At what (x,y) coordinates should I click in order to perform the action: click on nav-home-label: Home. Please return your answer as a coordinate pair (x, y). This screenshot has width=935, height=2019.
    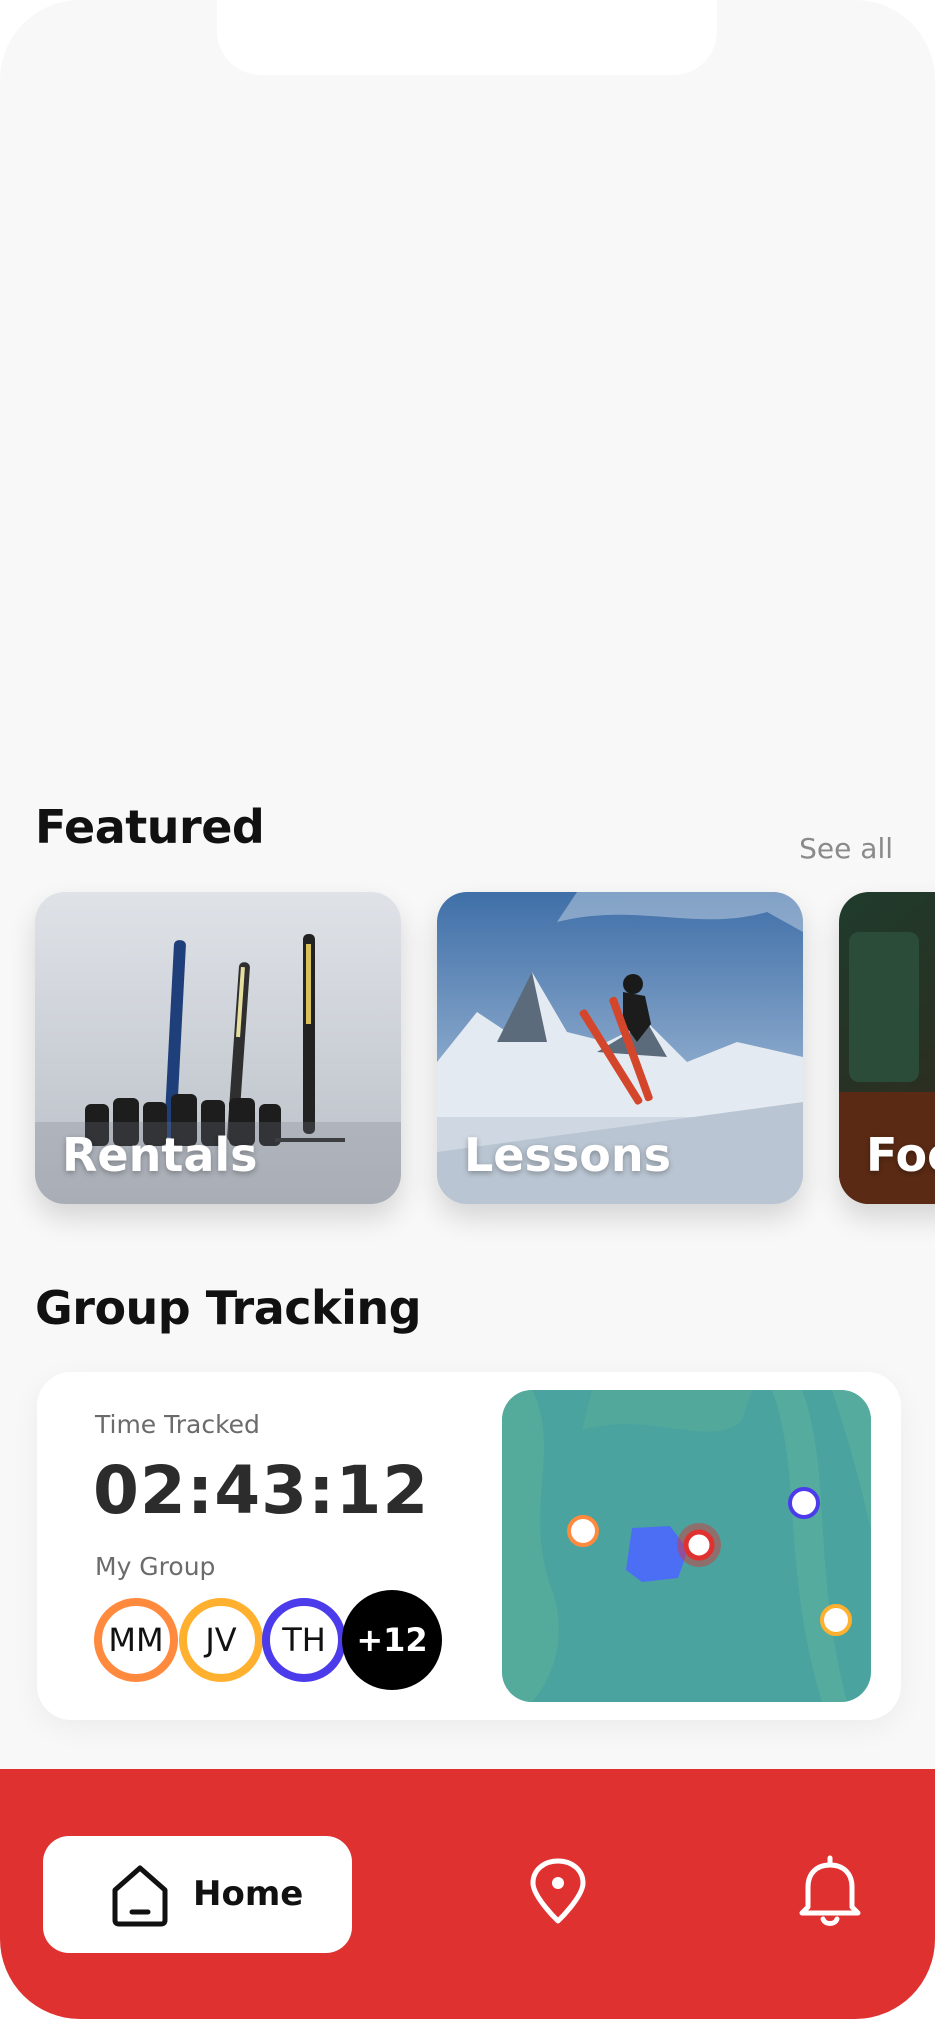
    Looking at the image, I should click on (248, 1894).